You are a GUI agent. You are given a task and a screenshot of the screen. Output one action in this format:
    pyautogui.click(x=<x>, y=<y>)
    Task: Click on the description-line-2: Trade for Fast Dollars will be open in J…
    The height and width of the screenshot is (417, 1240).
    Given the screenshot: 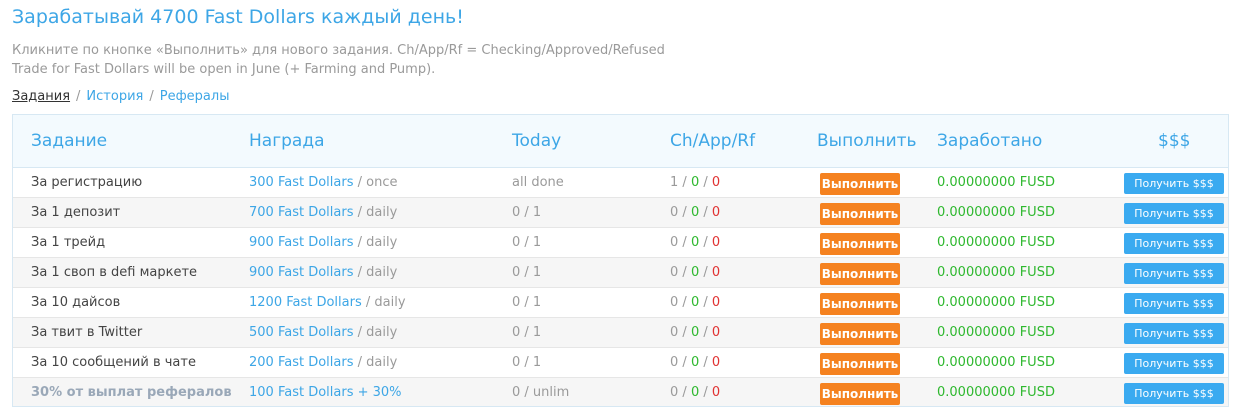 What is the action you would take?
    pyautogui.click(x=224, y=69)
    